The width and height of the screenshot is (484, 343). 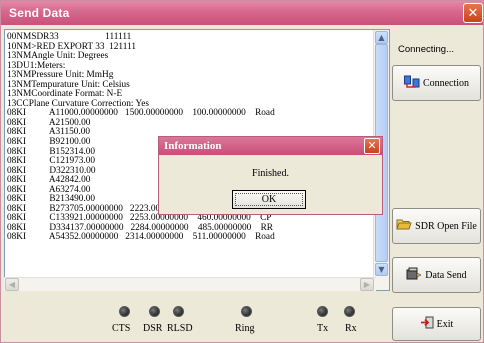 What do you see at coordinates (190, 284) in the screenshot?
I see `horizontal-scrollbar: ◀ ▶` at bounding box center [190, 284].